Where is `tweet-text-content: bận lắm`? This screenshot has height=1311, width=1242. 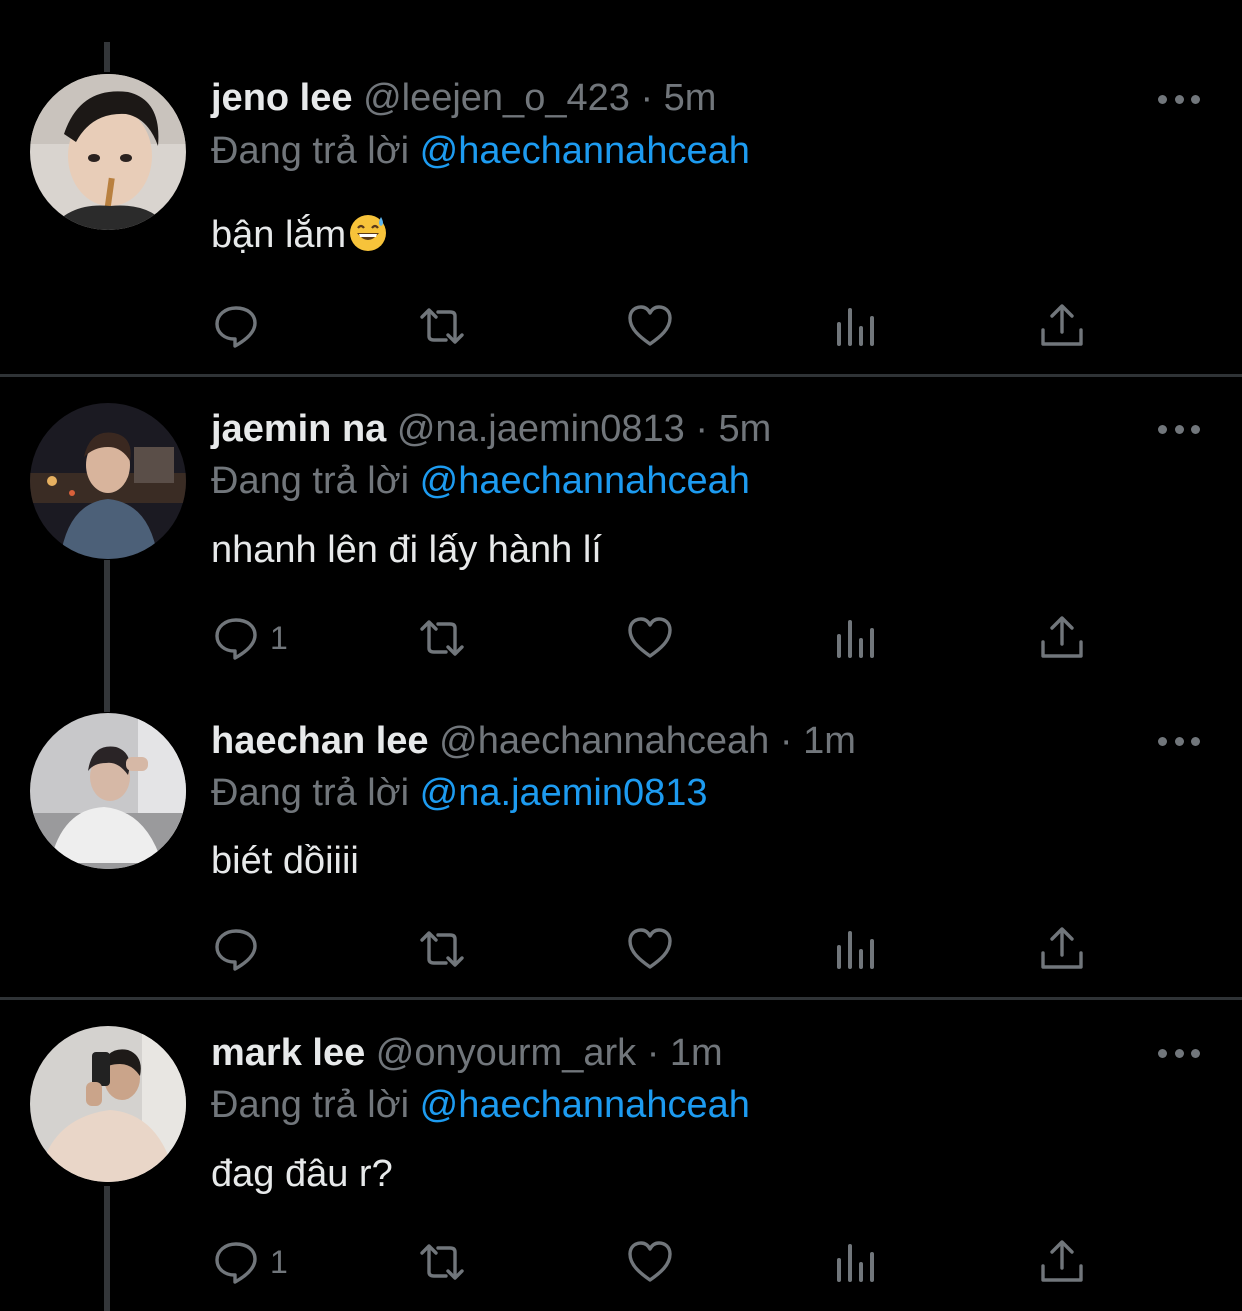 tweet-text-content: bận lắm is located at coordinates (279, 235).